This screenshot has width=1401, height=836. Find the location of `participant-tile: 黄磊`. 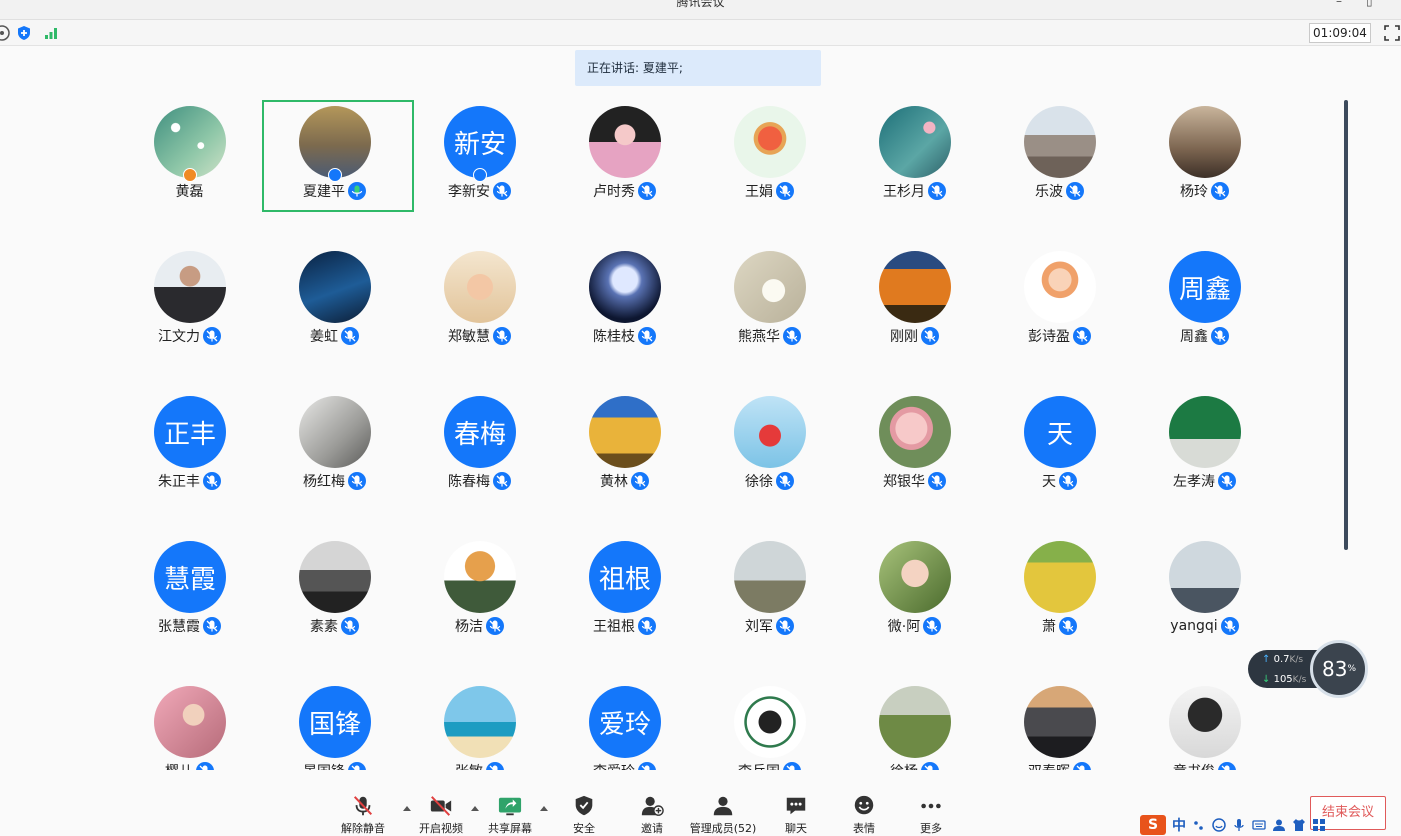

participant-tile: 黄磊 is located at coordinates (189, 172).